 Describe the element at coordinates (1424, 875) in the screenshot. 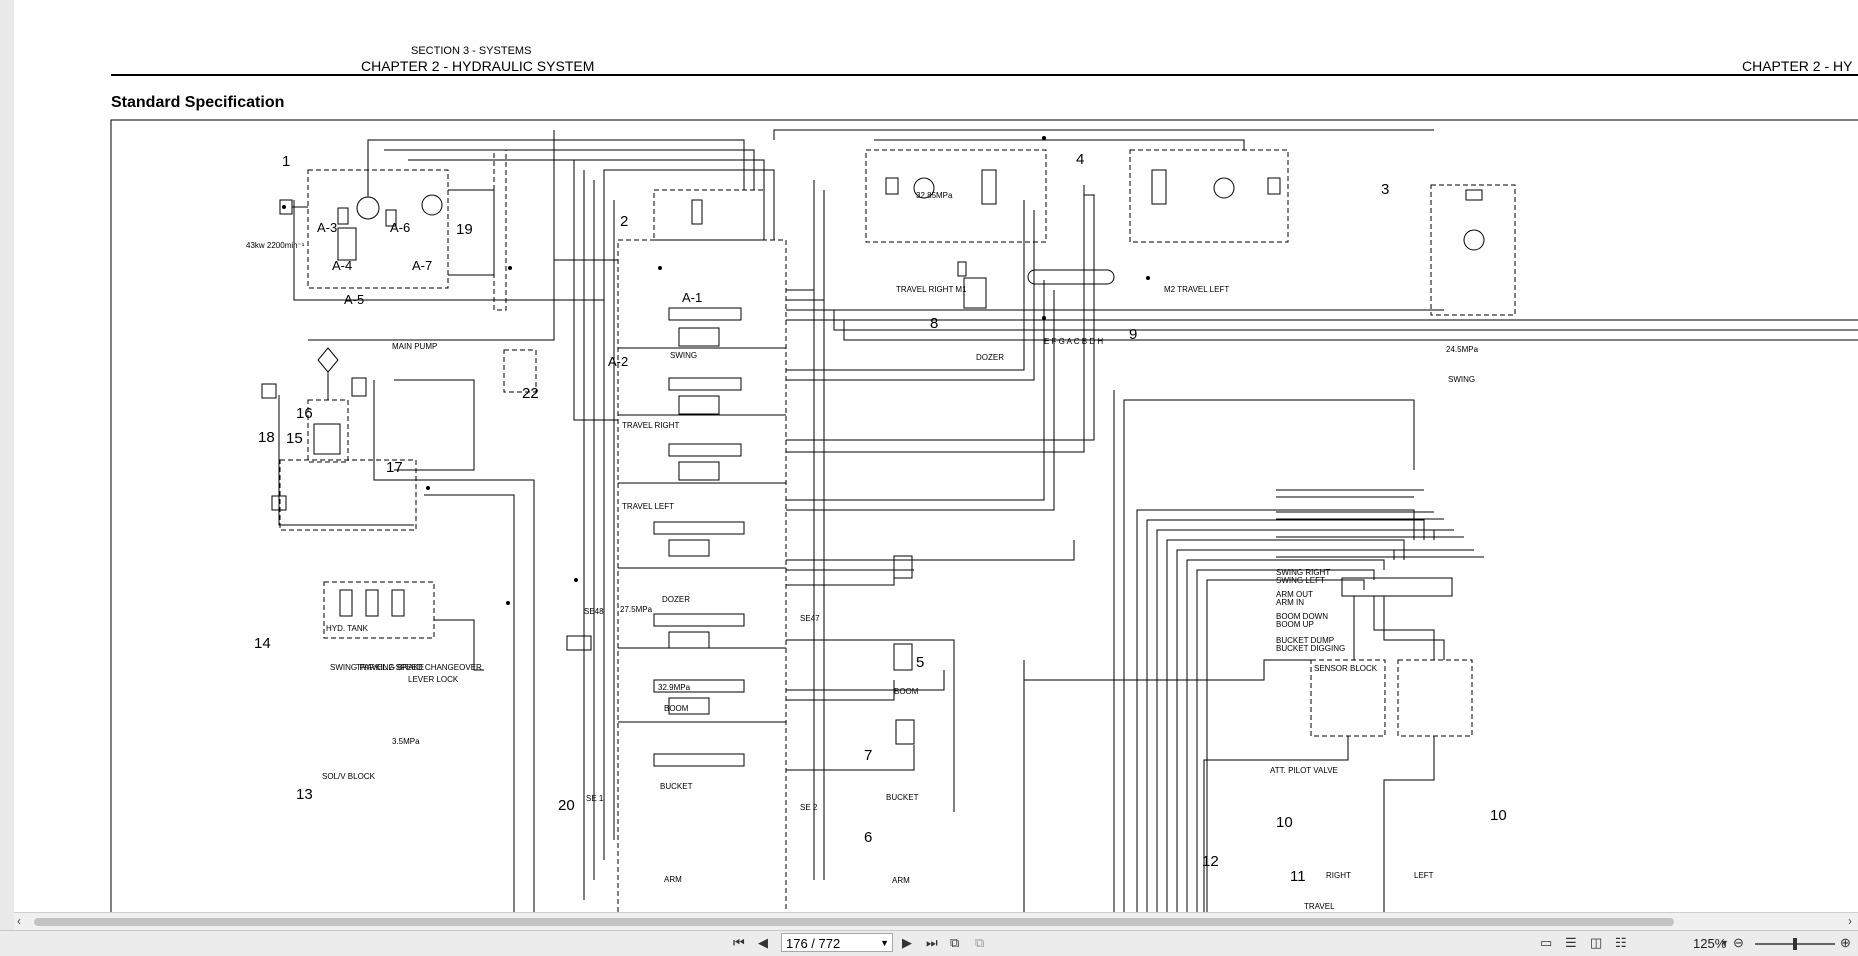

I see `pilot-left-label: LEFT` at that location.